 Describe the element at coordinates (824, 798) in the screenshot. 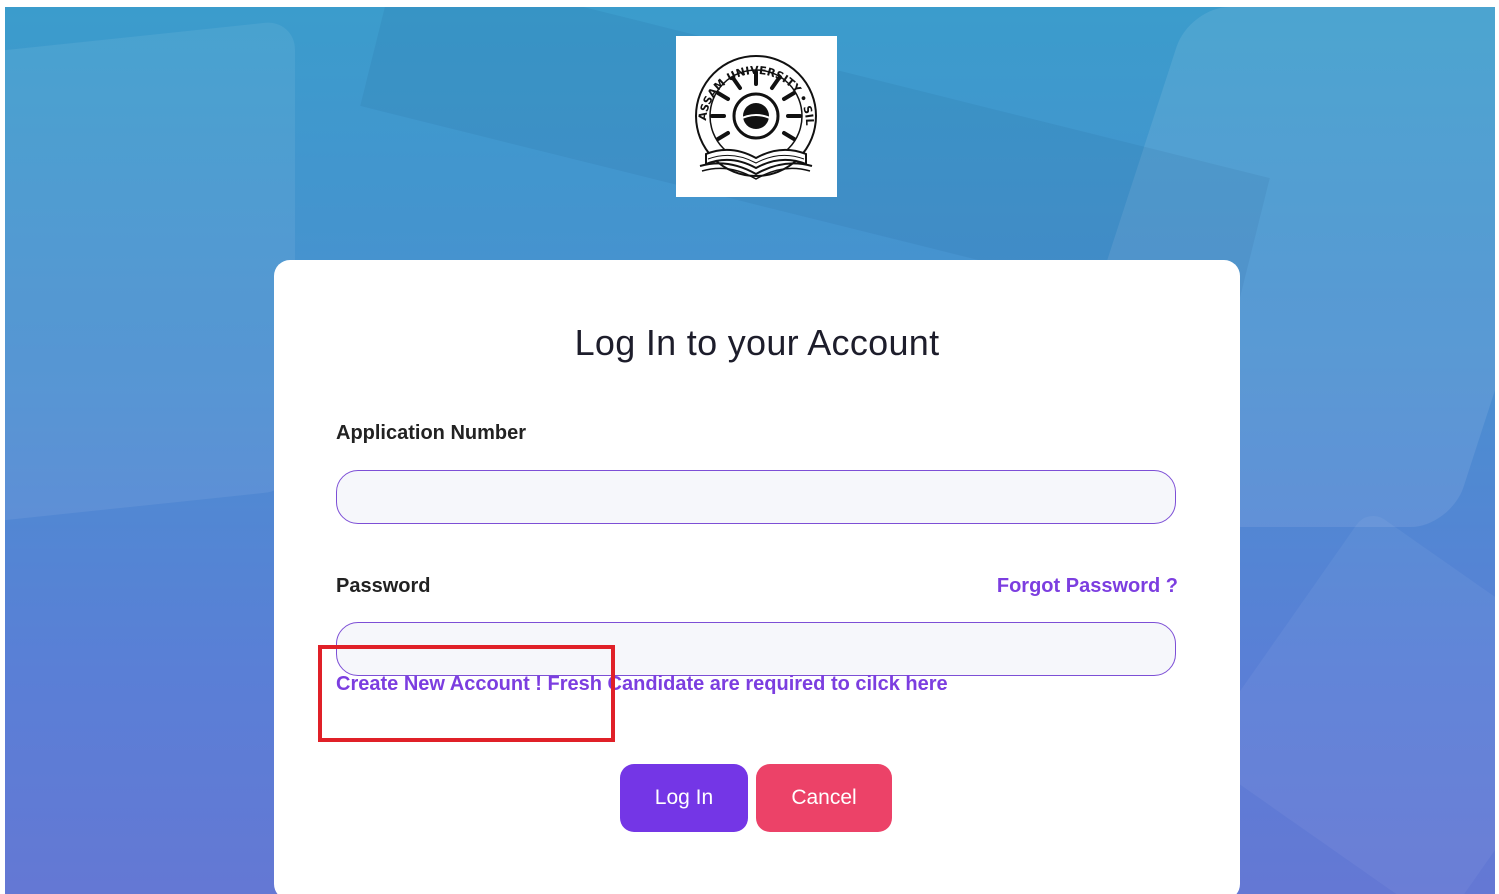

I see `cancel-button: Cancel` at that location.